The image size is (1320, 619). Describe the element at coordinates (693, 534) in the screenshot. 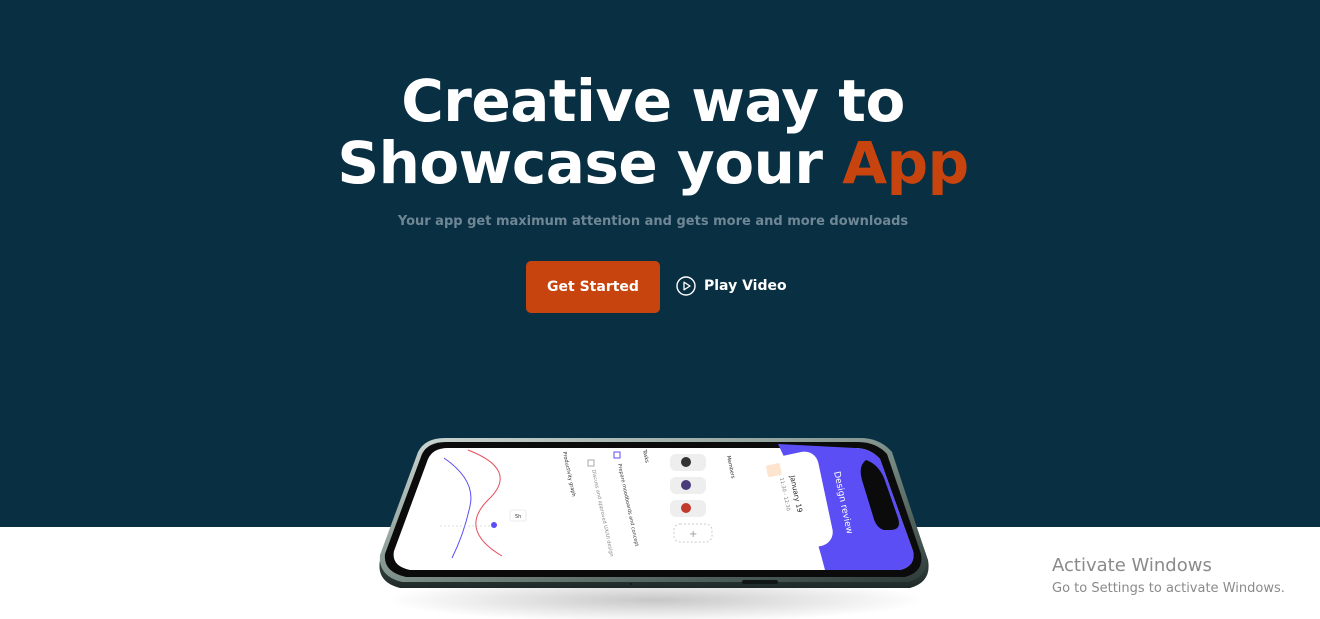

I see `plus-icon: +` at that location.